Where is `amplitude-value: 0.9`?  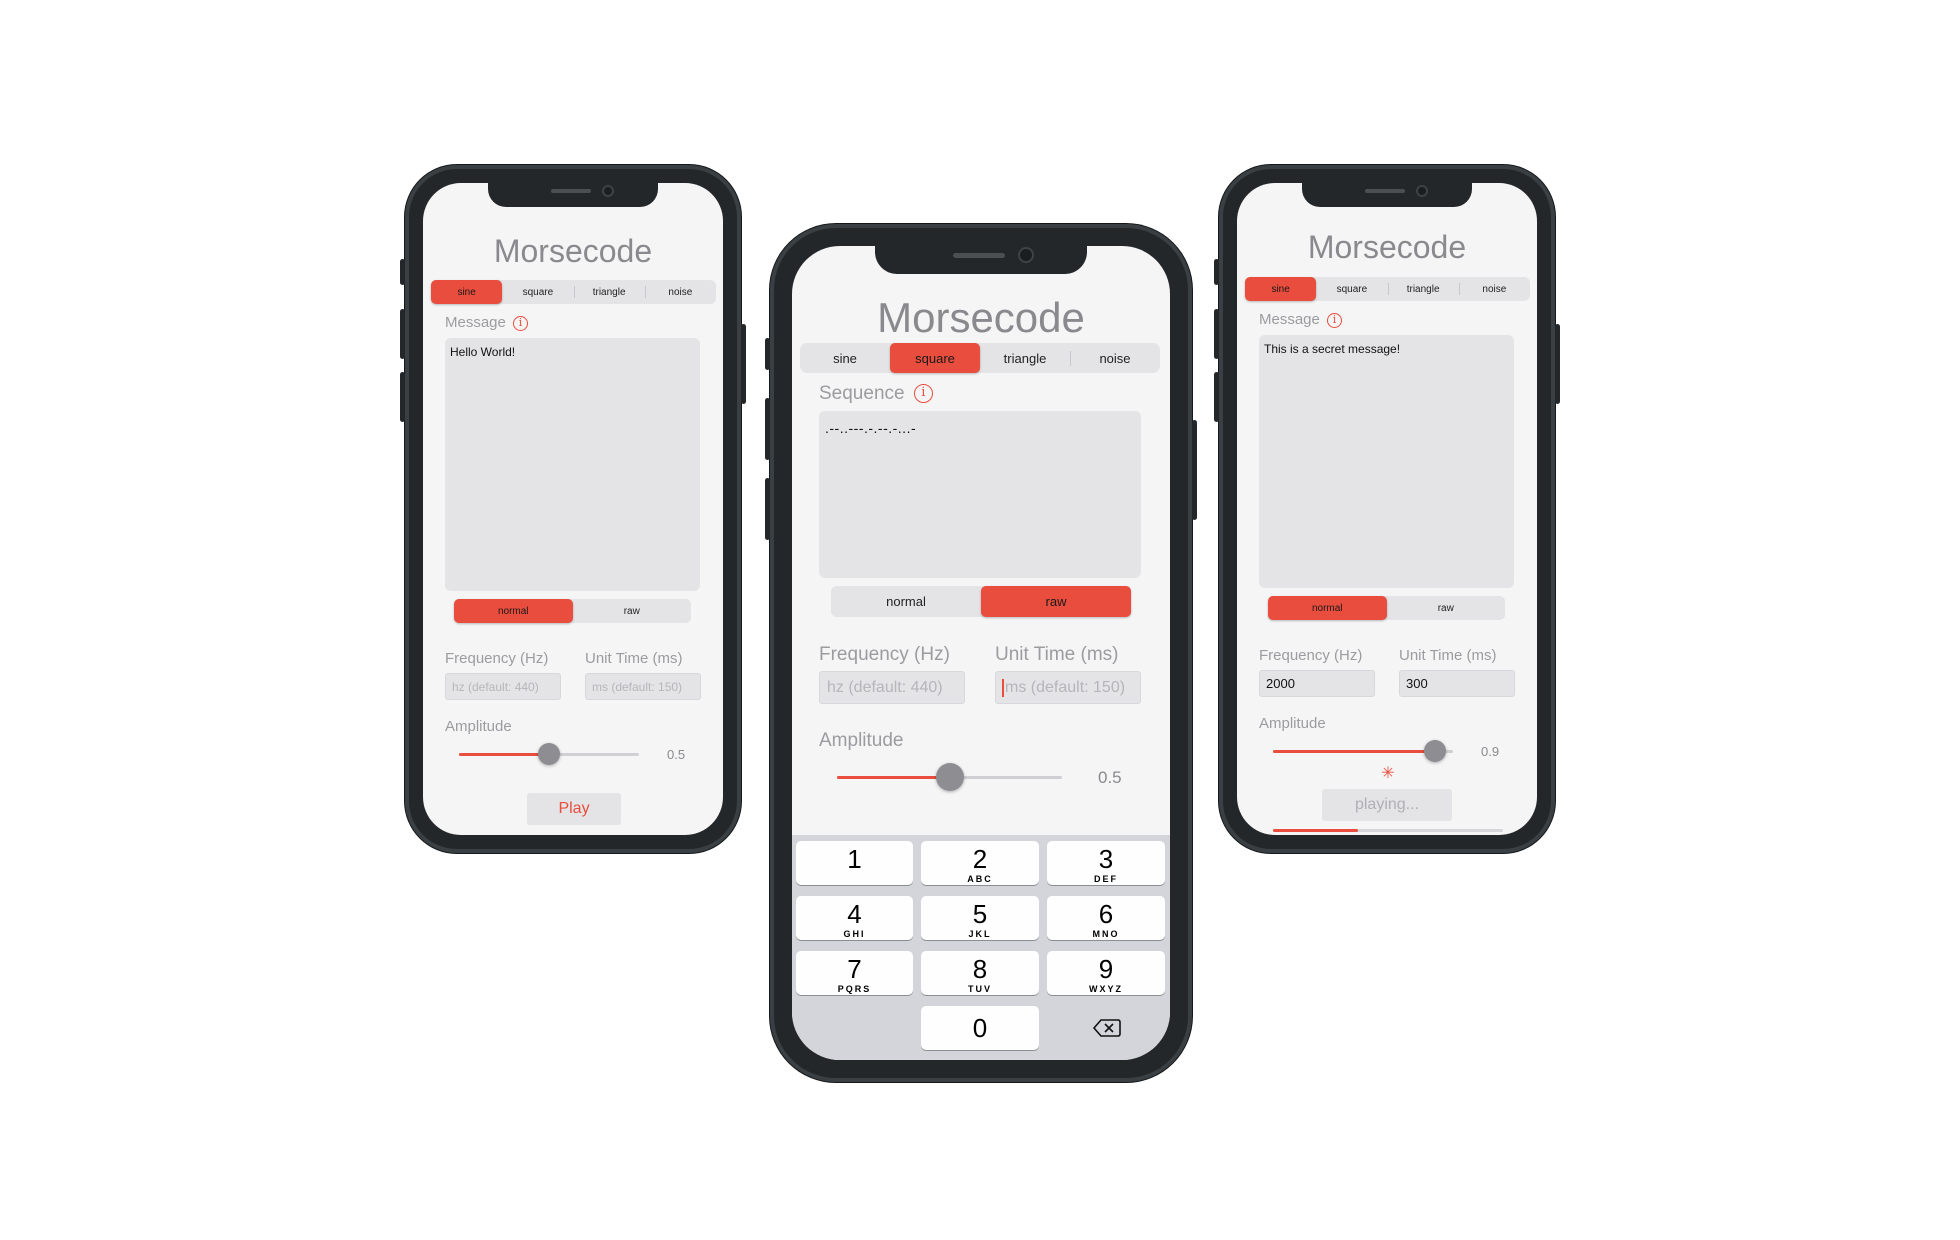 amplitude-value: 0.9 is located at coordinates (1490, 751).